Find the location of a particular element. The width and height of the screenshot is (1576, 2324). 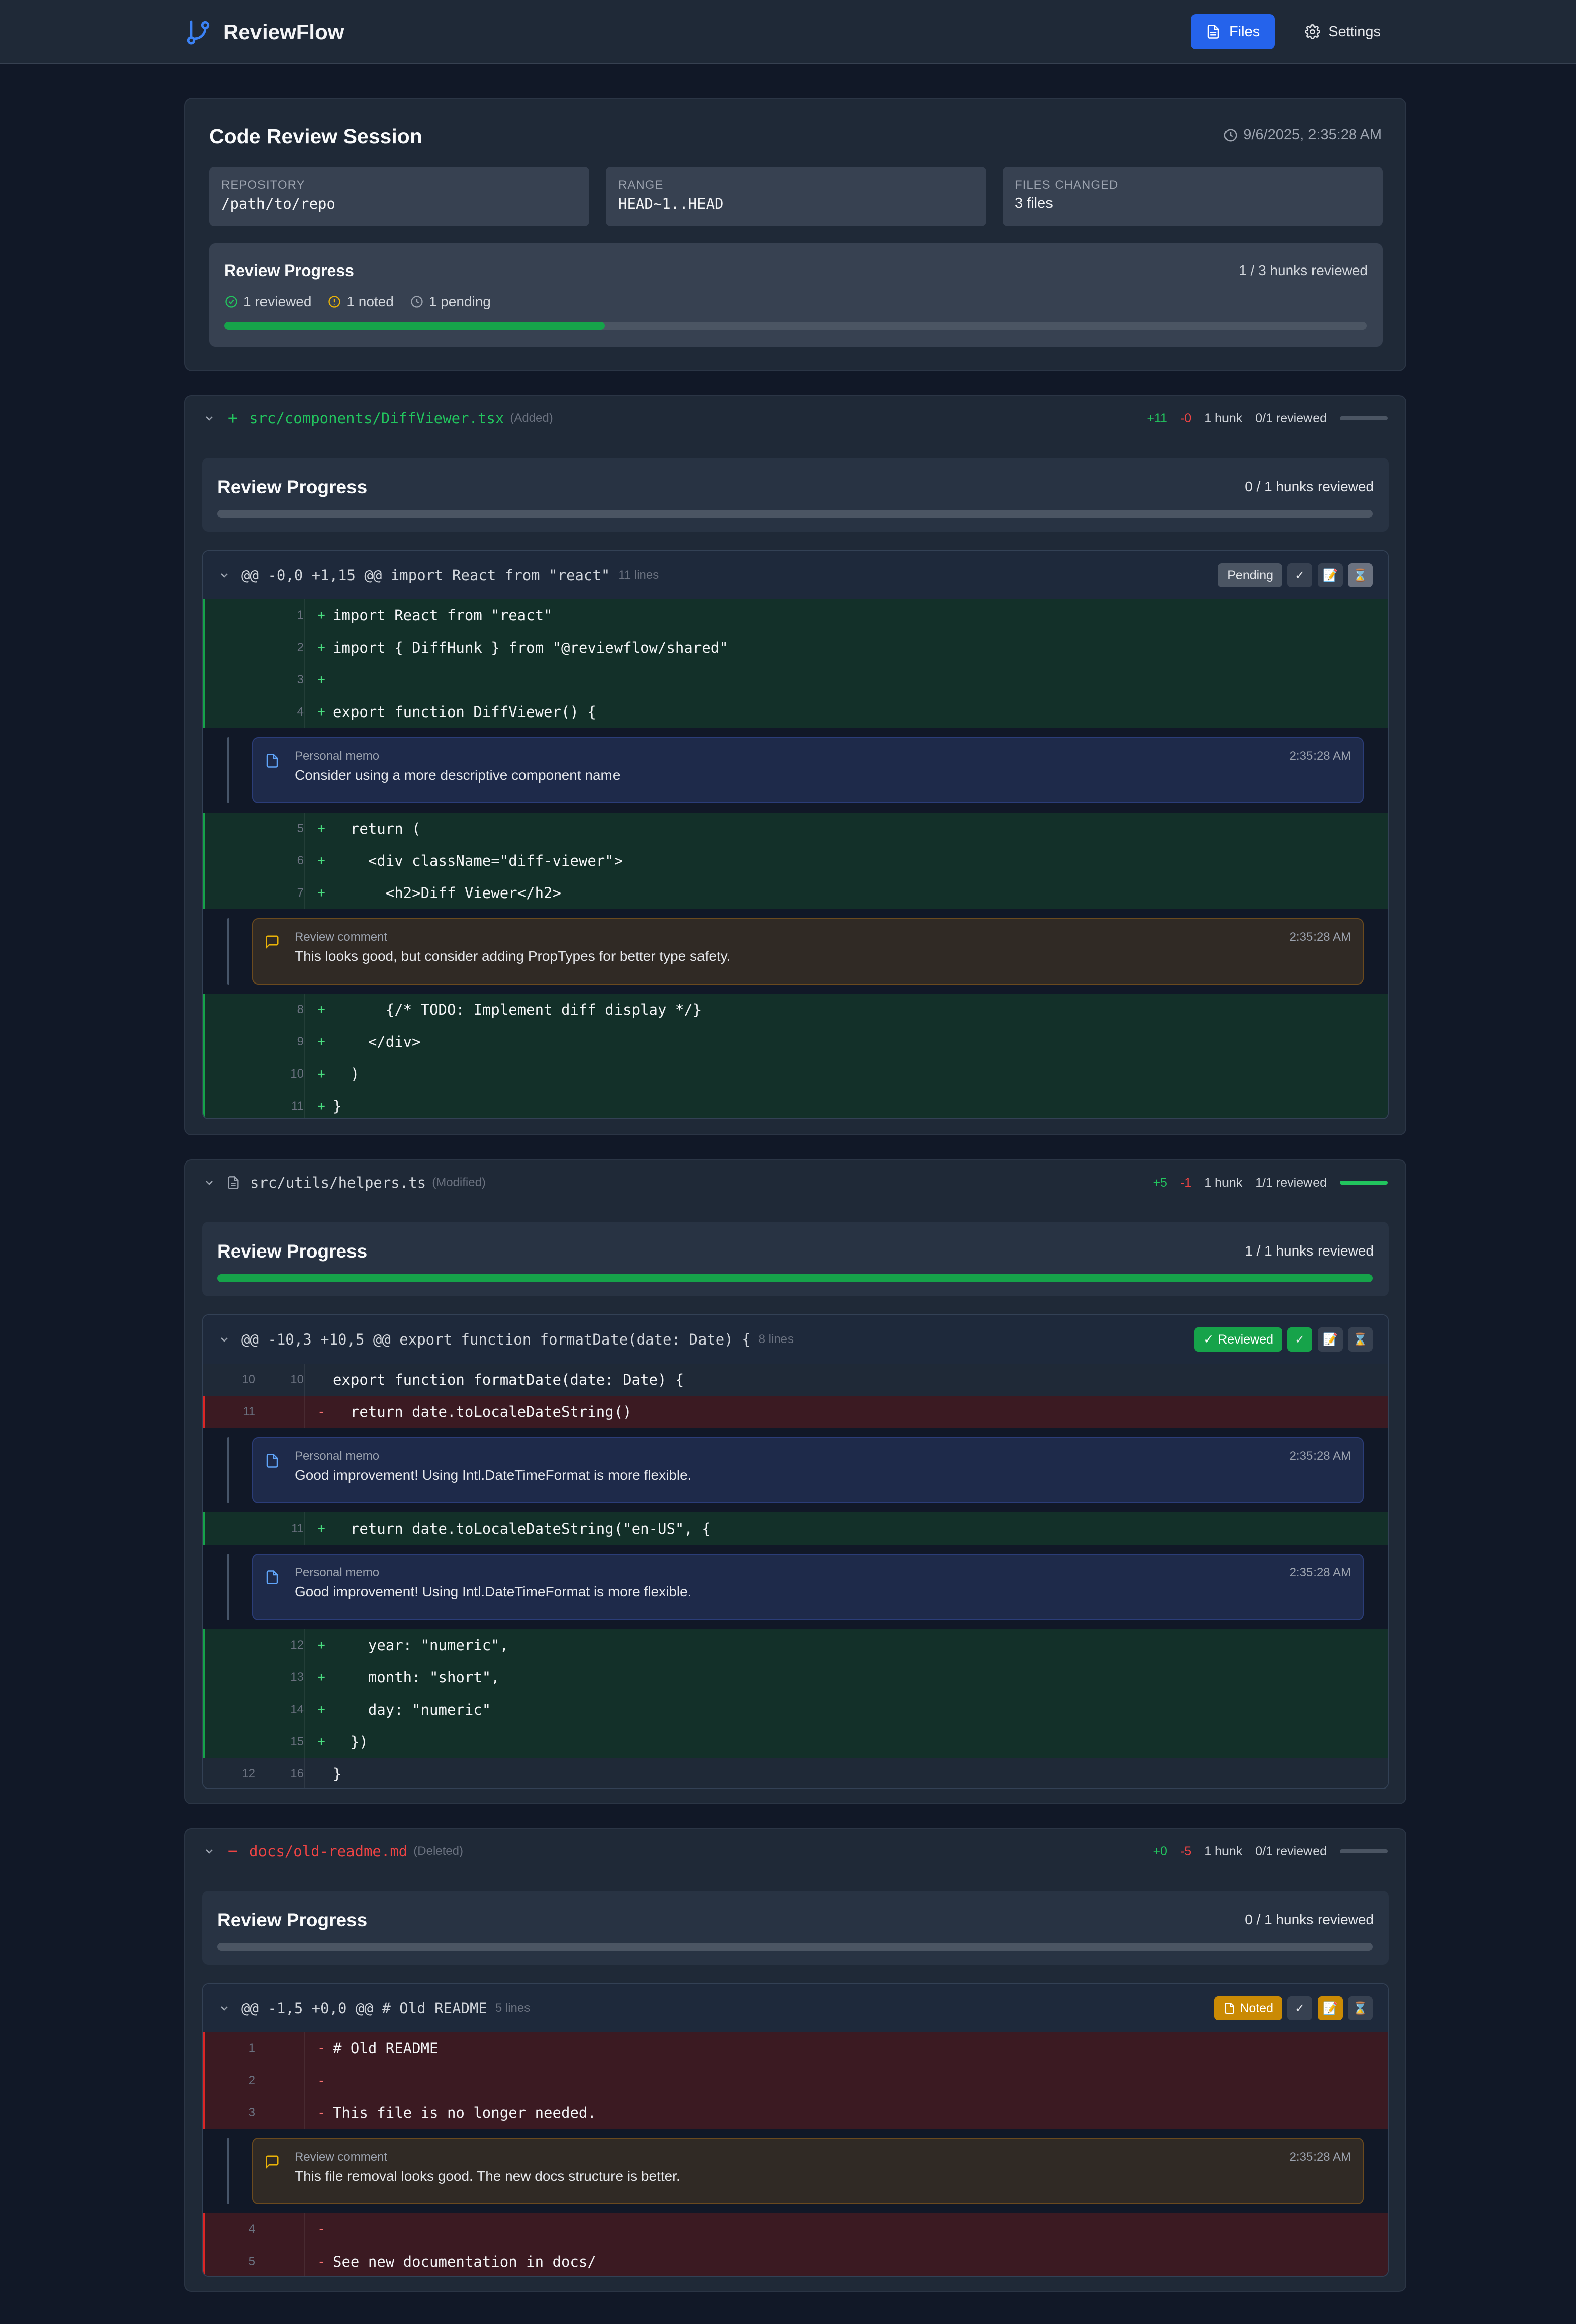

gear-icon is located at coordinates (1313, 31).